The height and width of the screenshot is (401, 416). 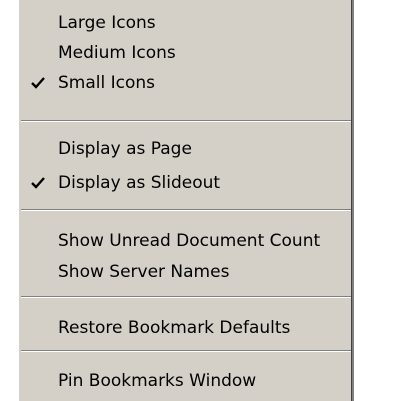 What do you see at coordinates (125, 149) in the screenshot?
I see `menu-item-label: Display as Page` at bounding box center [125, 149].